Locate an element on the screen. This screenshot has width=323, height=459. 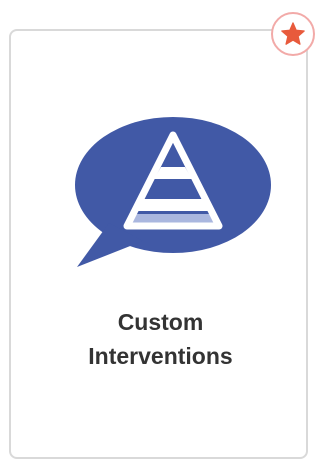
card-title-line-1: Custom is located at coordinates (160, 322).